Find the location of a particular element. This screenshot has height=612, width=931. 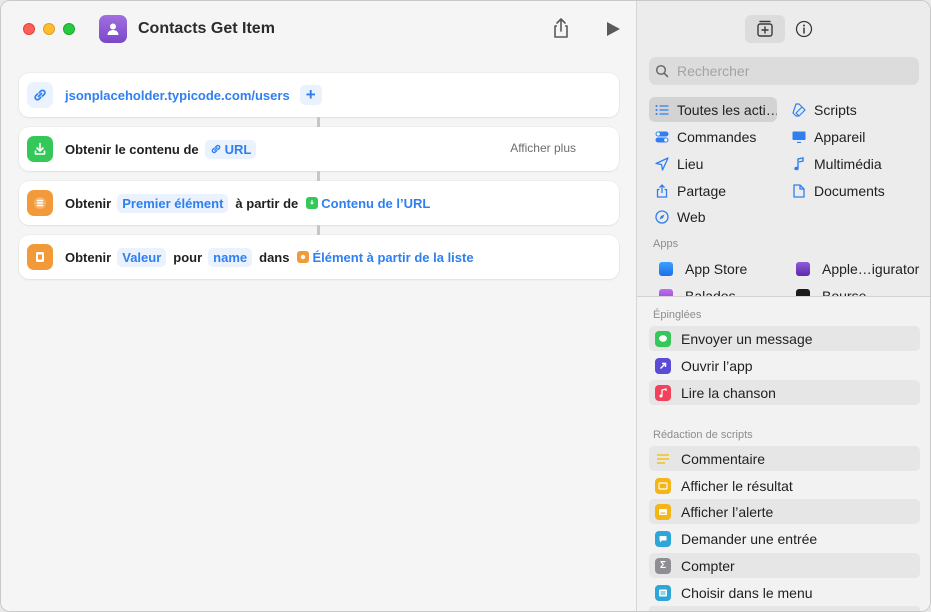

row-label: Afficher l’alerte is located at coordinates (727, 511).